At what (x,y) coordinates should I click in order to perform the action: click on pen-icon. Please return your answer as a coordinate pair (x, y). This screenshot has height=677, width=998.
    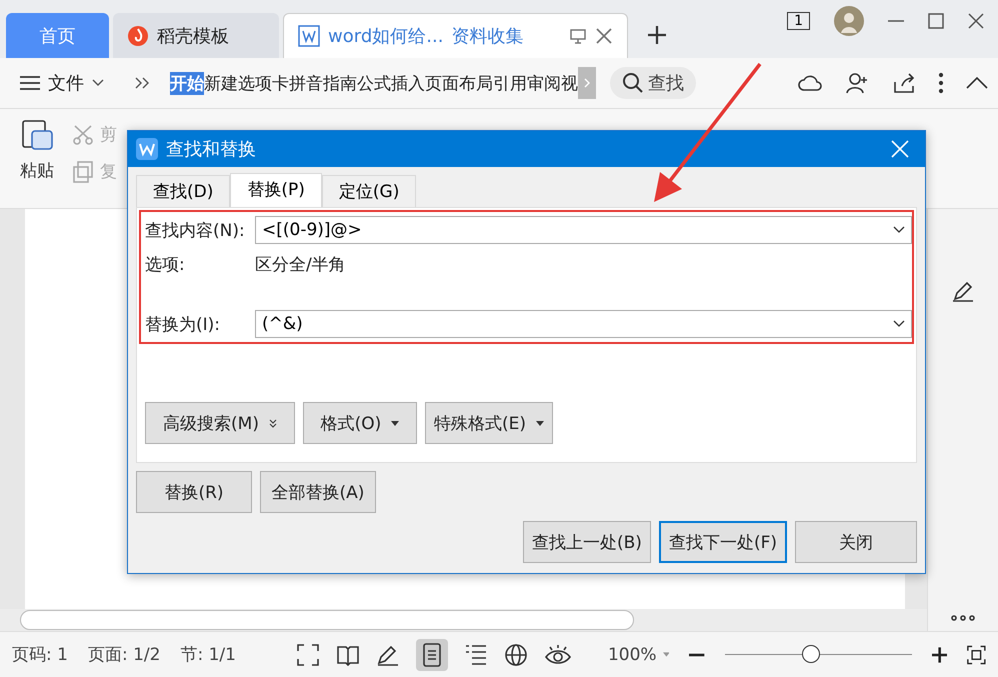
    Looking at the image, I should click on (963, 291).